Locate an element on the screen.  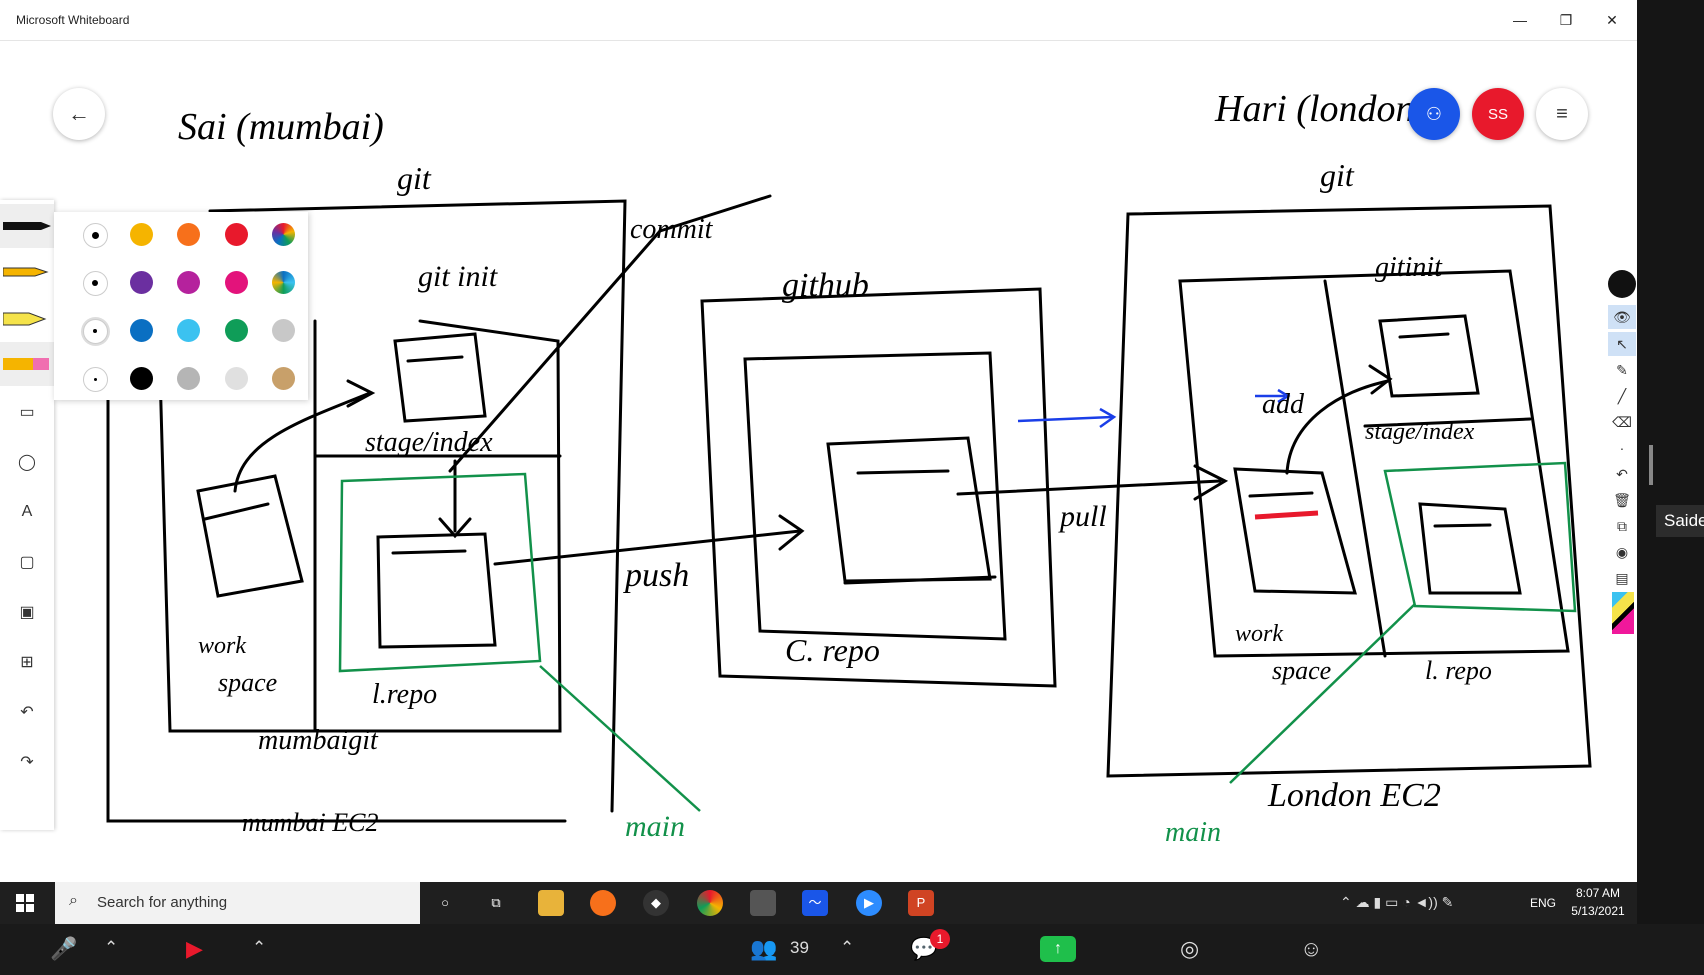
right-local-repo-green-box is located at coordinates (1480, 537).